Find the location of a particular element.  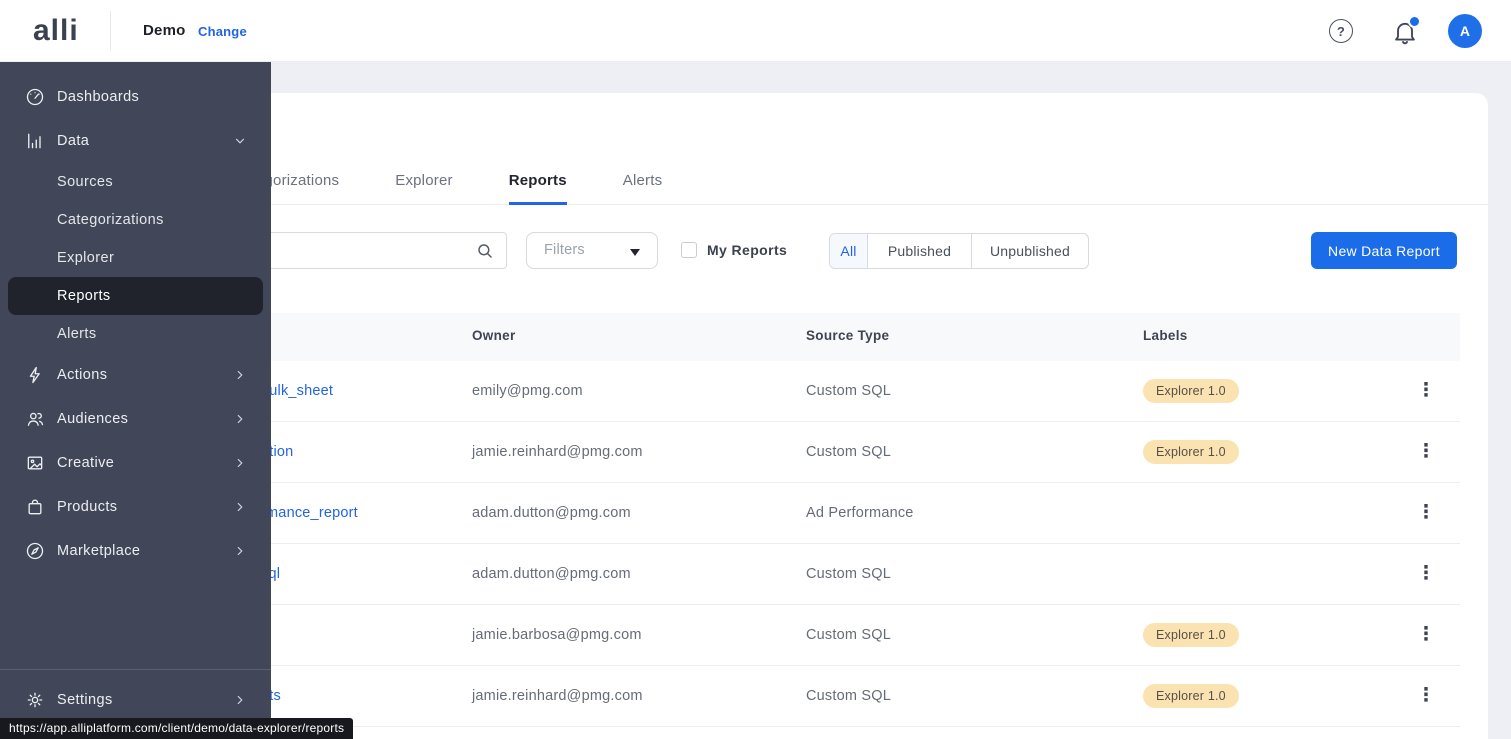

sidebar-item-alerts: Alerts is located at coordinates (135, 334).